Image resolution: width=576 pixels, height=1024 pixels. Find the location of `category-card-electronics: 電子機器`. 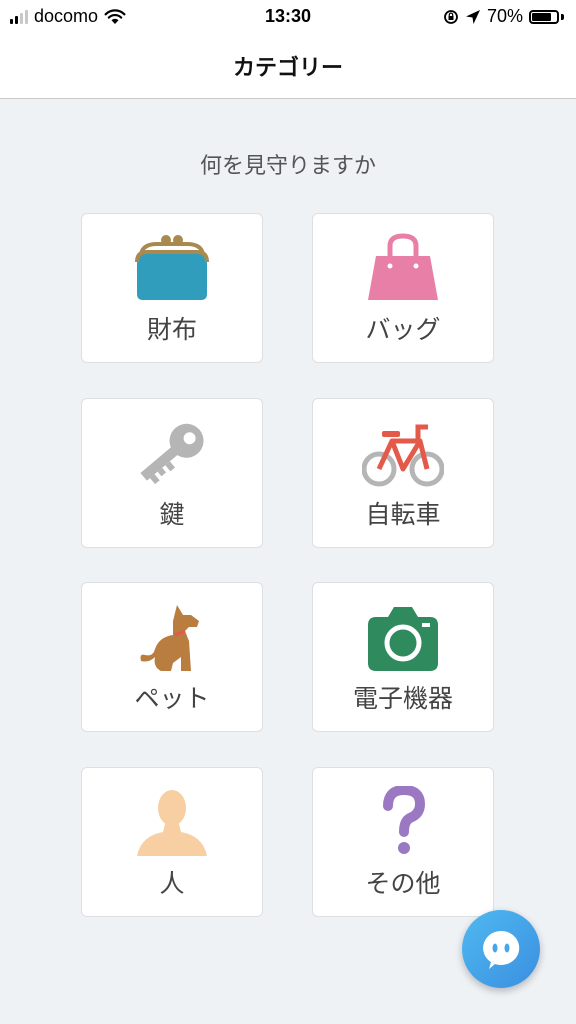

category-card-electronics: 電子機器 is located at coordinates (403, 657).